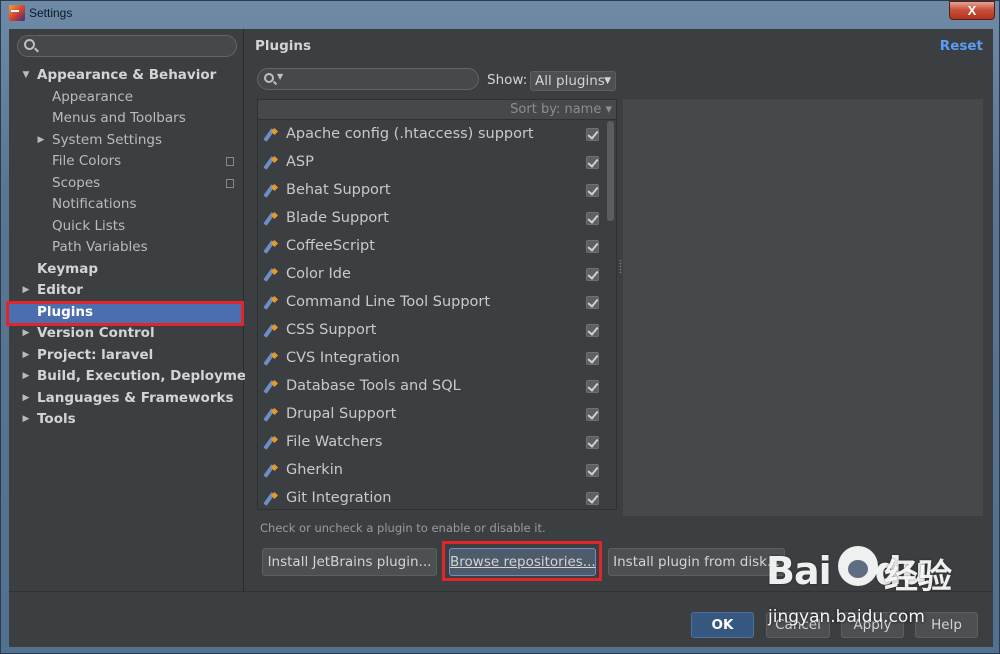 Image resolution: width=1000 pixels, height=654 pixels. I want to click on sidebar-item-system-settings: ▶ System Settings, so click(126, 141).